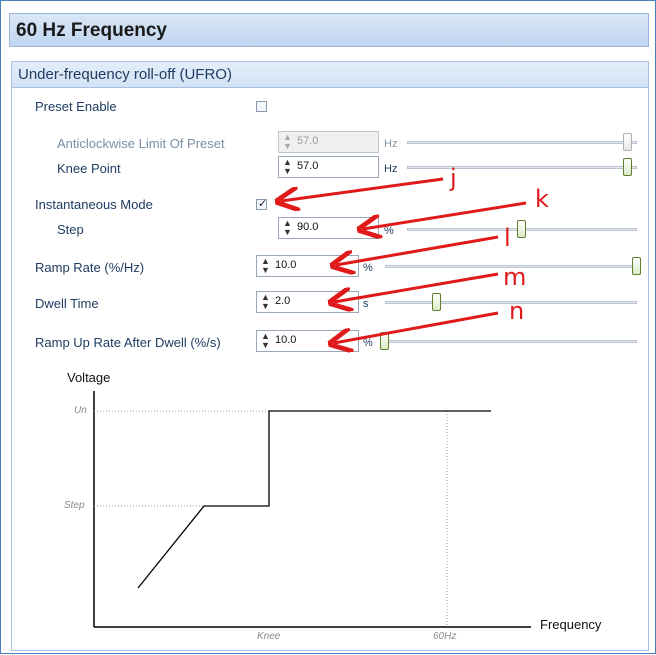 This screenshot has height=655, width=656. What do you see at coordinates (571, 624) in the screenshot?
I see `graph-x-label: Frequency` at bounding box center [571, 624].